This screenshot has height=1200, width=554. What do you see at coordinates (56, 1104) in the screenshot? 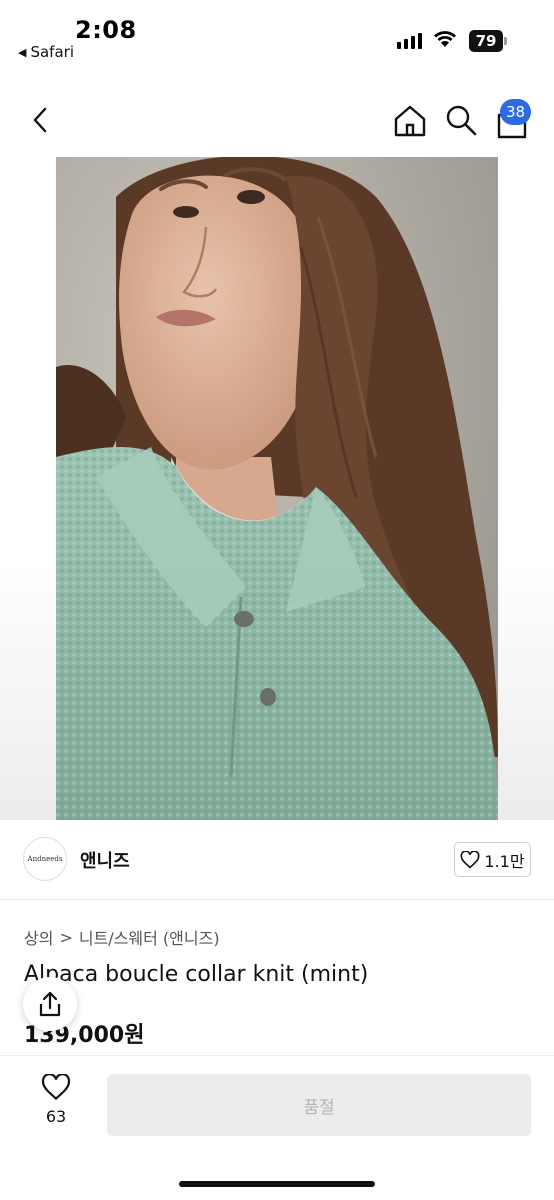
I see `wishlist-button: 63` at bounding box center [56, 1104].